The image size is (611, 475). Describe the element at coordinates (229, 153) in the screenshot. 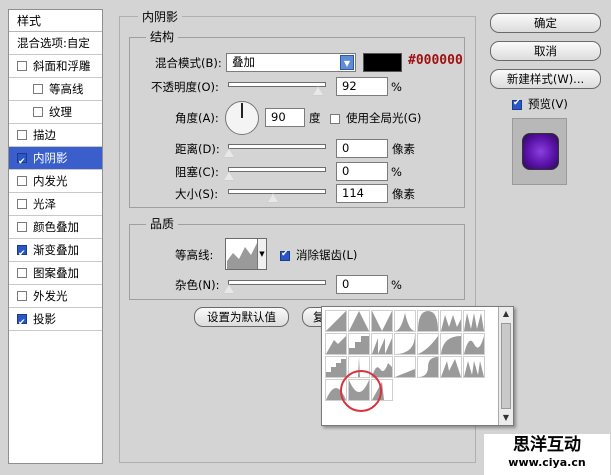

I see `distance-slider-thumb` at that location.